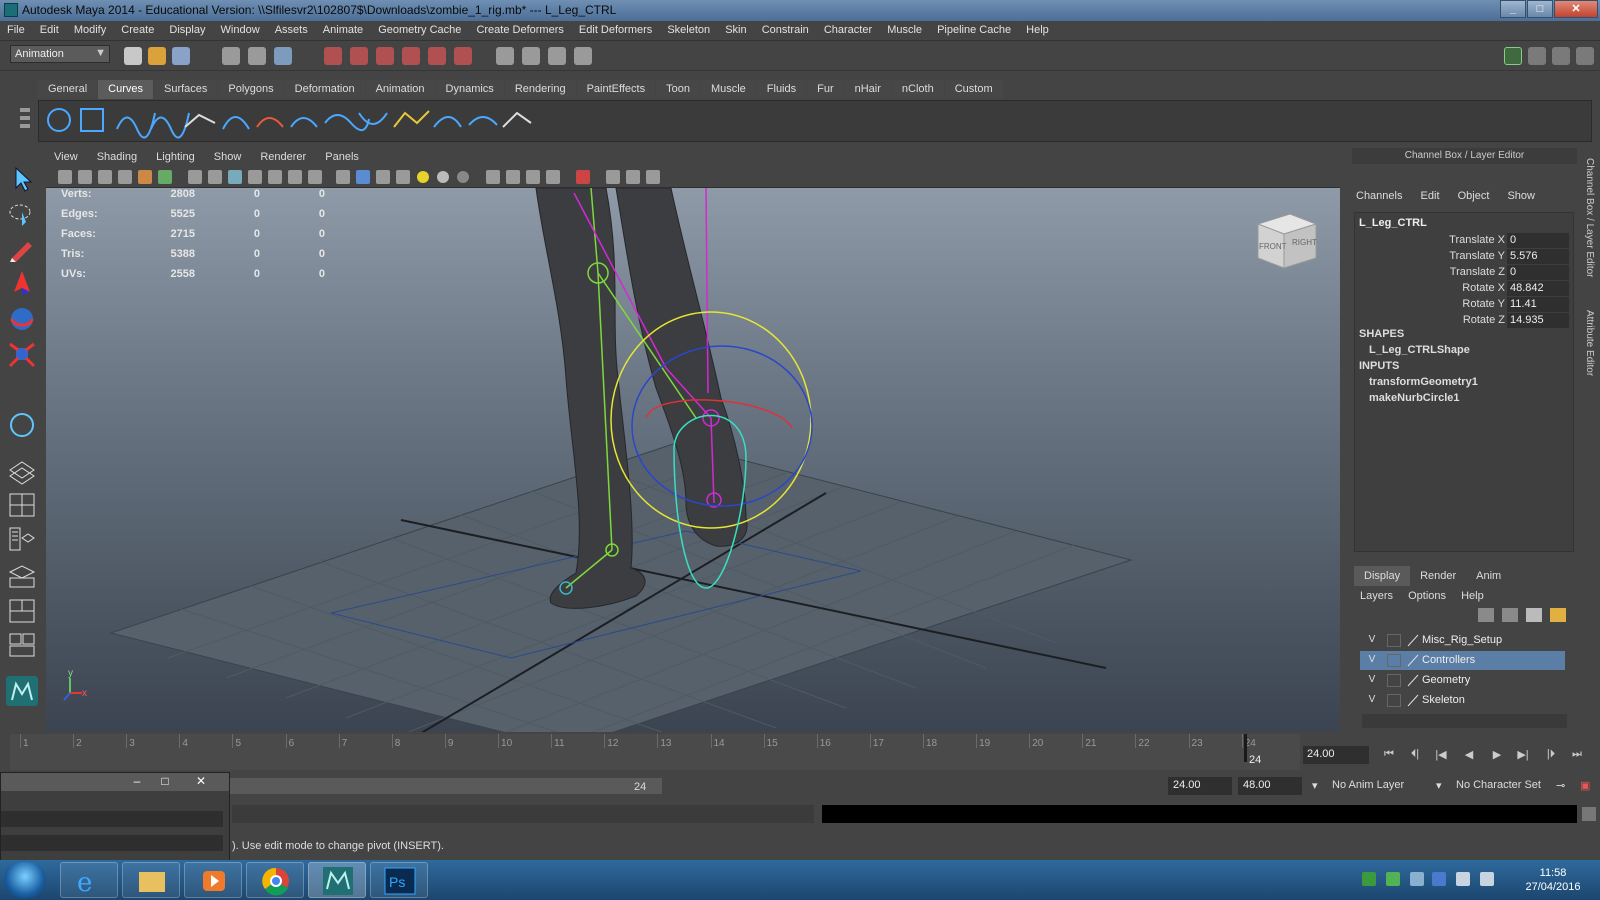 The height and width of the screenshot is (900, 1600). Describe the element at coordinates (1588, 343) in the screenshot. I see `side-tab-attribute-editor: Attribute Editor` at that location.